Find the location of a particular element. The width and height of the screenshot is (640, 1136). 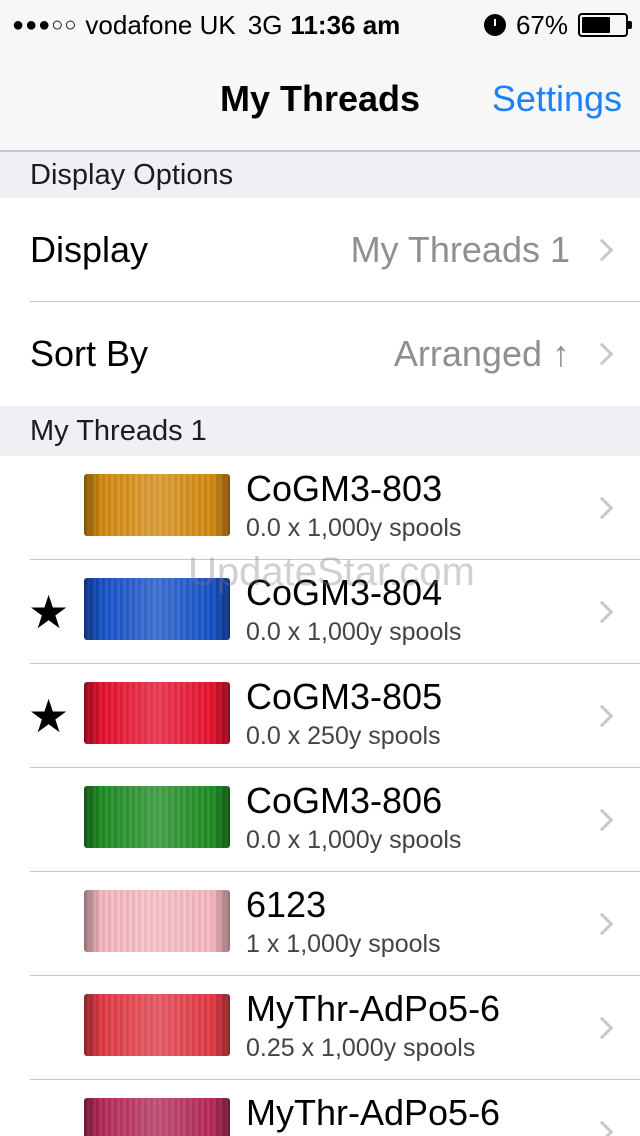

display-option-row: Display My Threads 1 is located at coordinates (320, 250).